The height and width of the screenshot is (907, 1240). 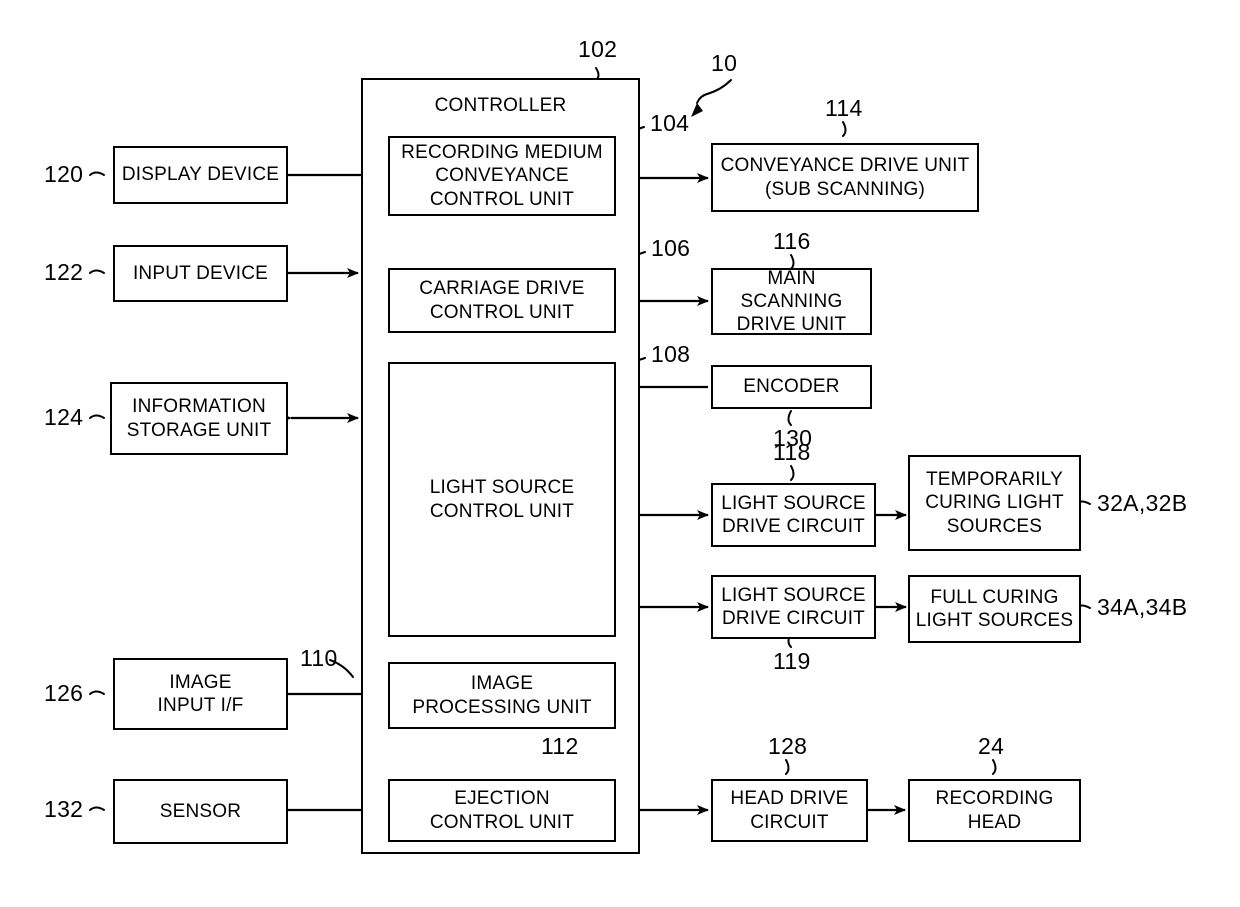 What do you see at coordinates (199, 418) in the screenshot?
I see `information-storage-unit-block: INFORMATION STORAGE UNIT` at bounding box center [199, 418].